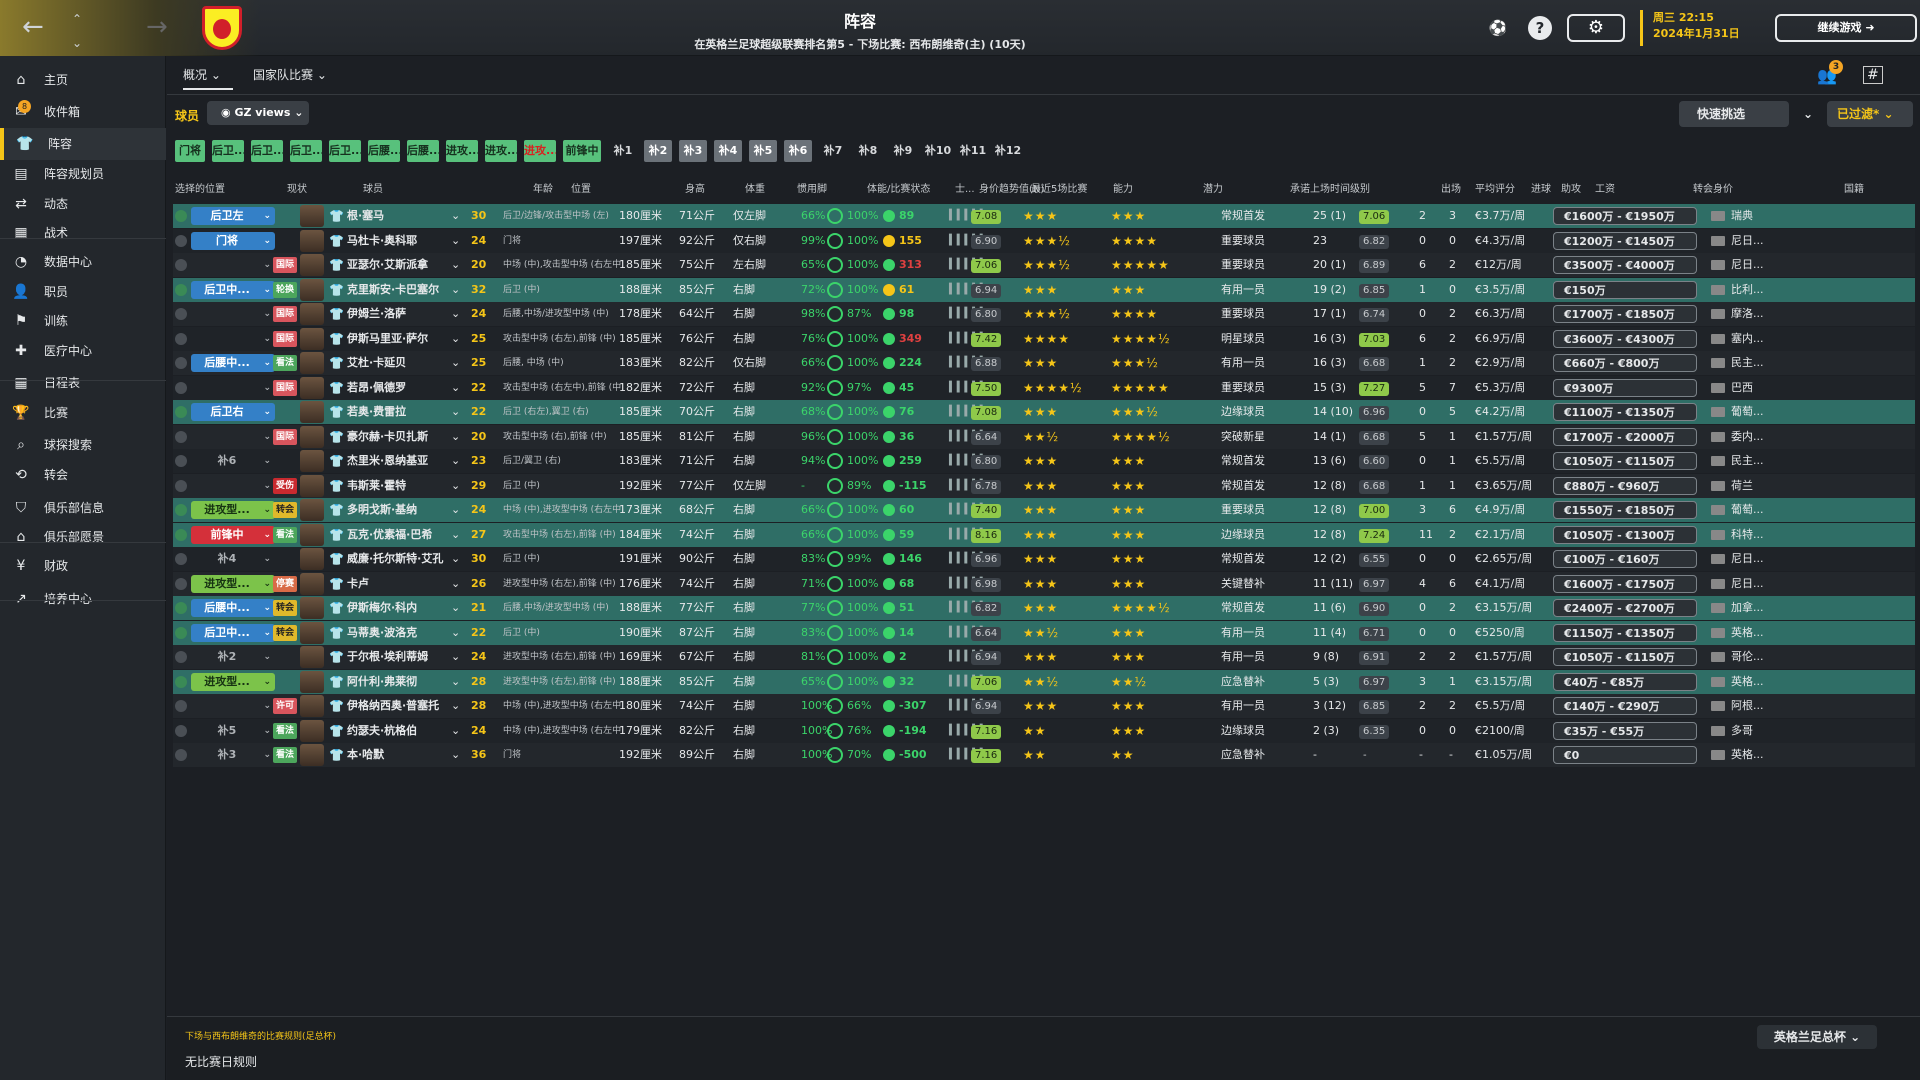  Describe the element at coordinates (1495, 187) in the screenshot. I see `col-avg: 平均评分` at that location.